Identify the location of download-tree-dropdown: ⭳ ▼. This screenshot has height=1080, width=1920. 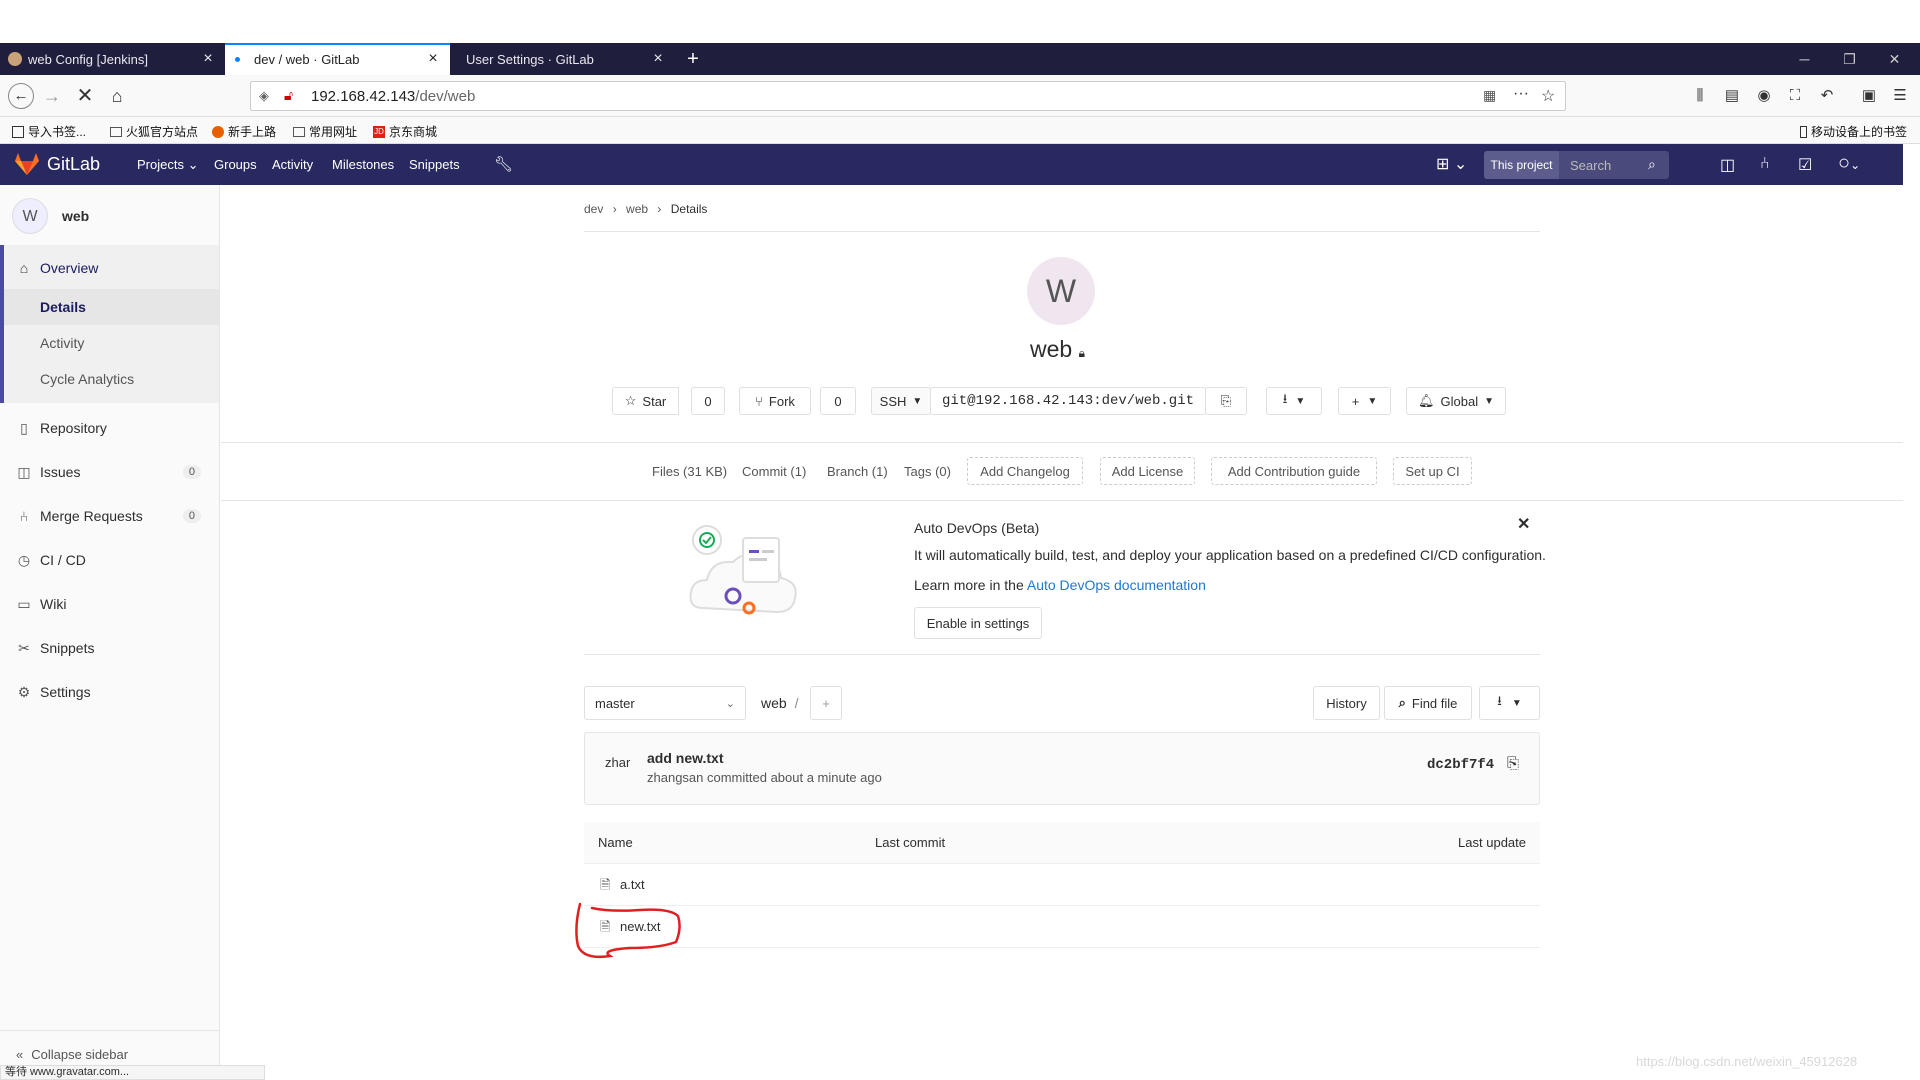
(1509, 703).